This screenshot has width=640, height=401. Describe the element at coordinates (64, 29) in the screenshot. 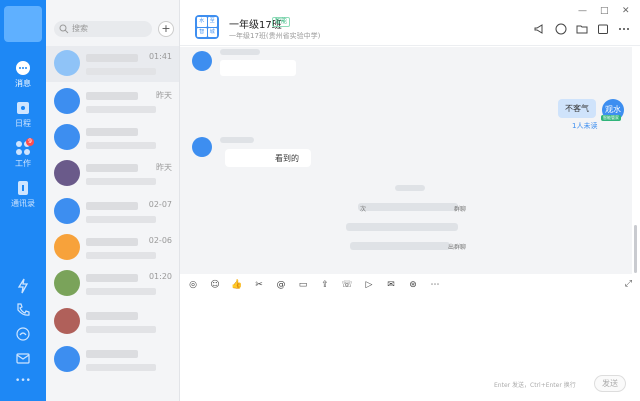

I see `search-icon` at that location.